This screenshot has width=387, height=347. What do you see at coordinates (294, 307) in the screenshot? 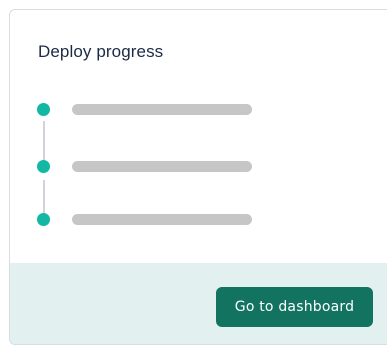
I see `go-to-dashboard-button: Go to dashboard` at bounding box center [294, 307].